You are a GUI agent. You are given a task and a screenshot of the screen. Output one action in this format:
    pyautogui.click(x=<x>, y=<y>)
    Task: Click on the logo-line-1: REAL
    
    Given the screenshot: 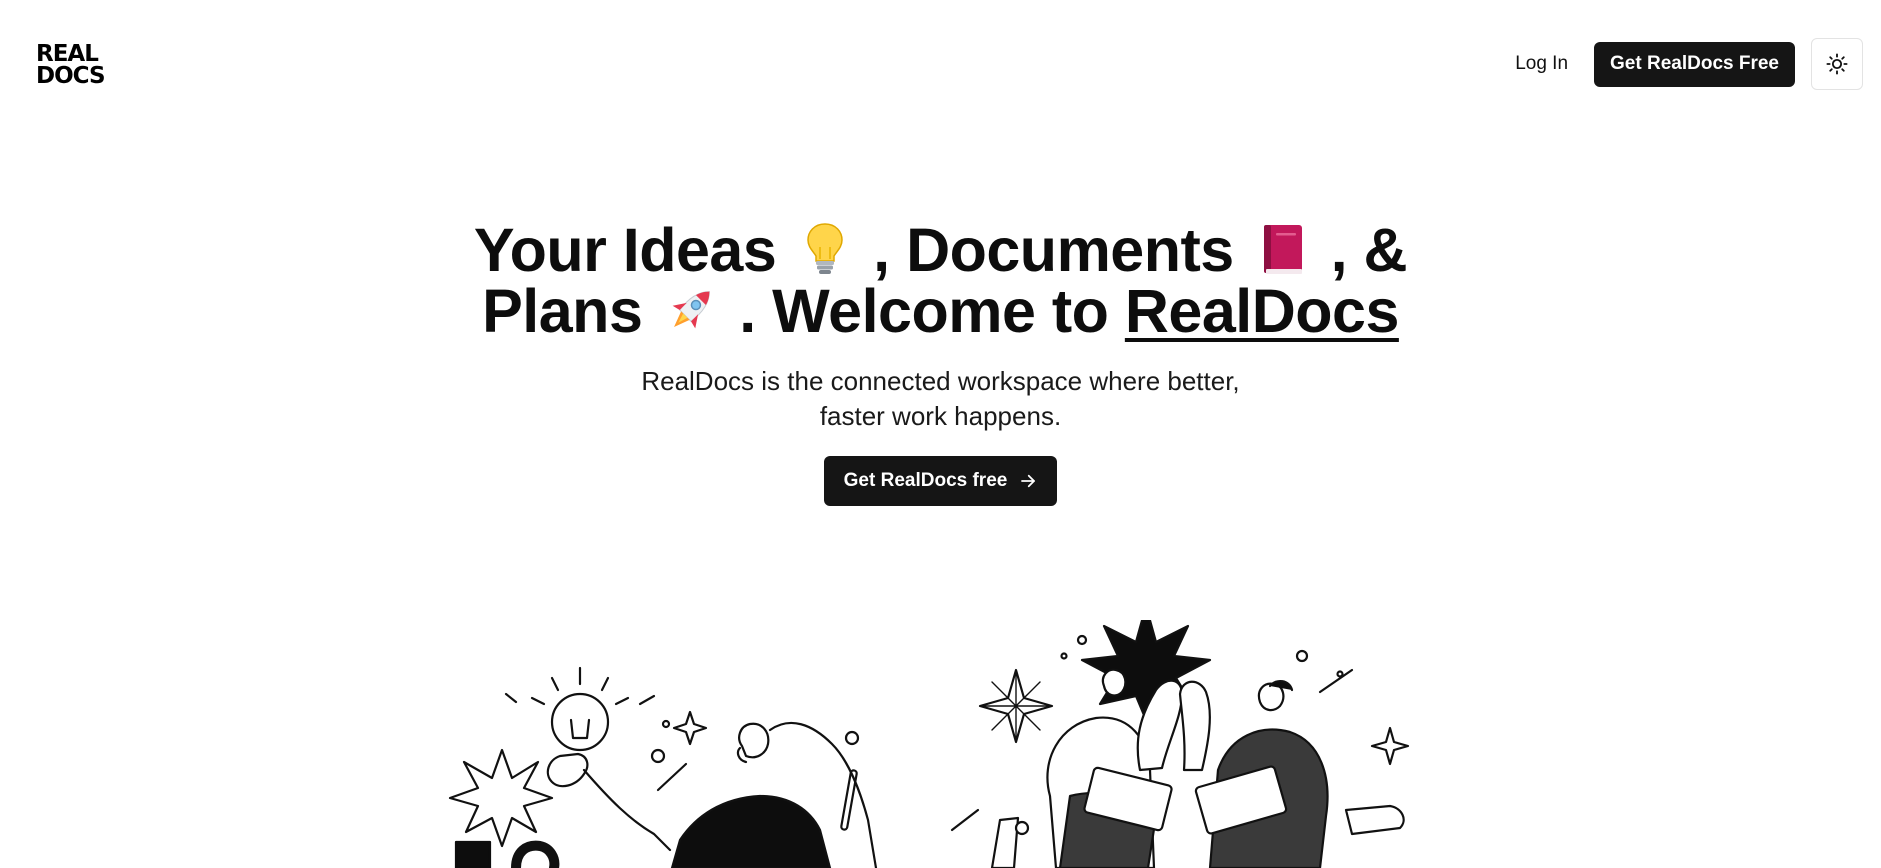 What is the action you would take?
    pyautogui.click(x=67, y=54)
    